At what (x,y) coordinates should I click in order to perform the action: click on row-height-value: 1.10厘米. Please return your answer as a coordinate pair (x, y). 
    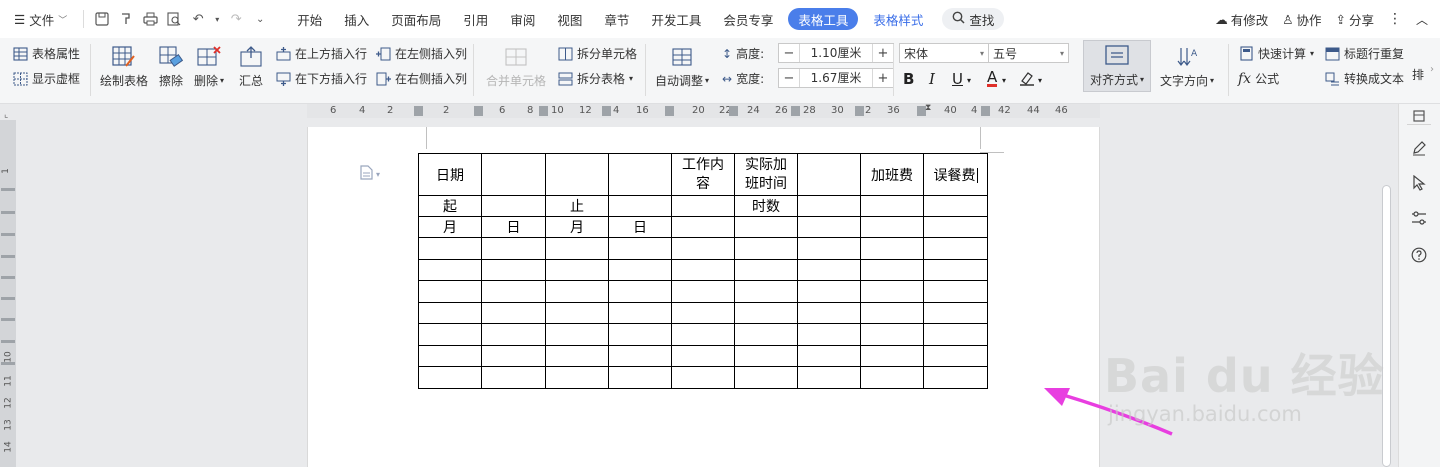
    Looking at the image, I should click on (836, 53).